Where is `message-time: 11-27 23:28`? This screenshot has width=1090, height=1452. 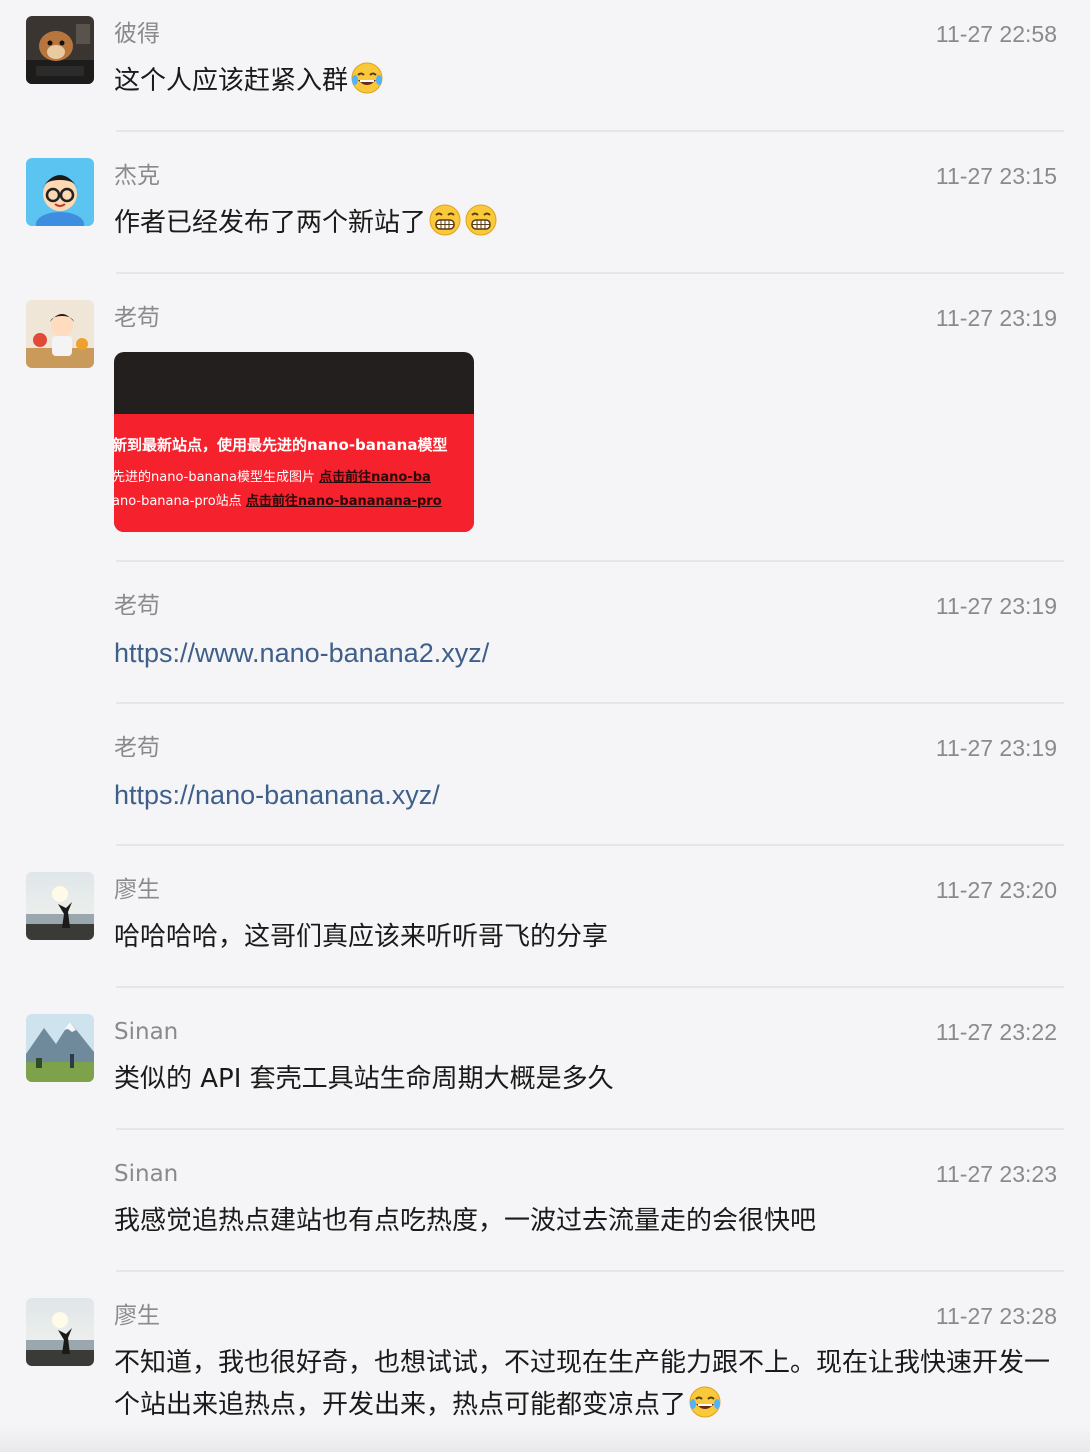
message-time: 11-27 23:28 is located at coordinates (996, 1316).